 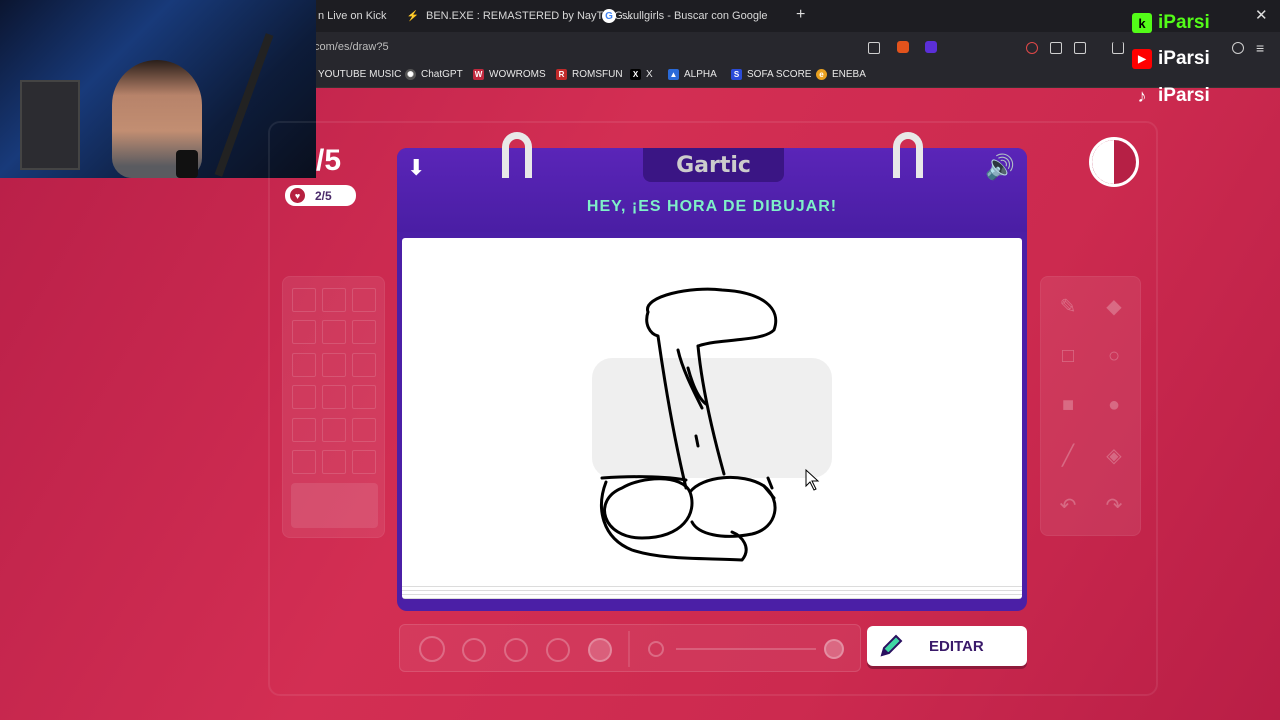 I want to click on heart-icon: ♥, so click(x=297, y=195).